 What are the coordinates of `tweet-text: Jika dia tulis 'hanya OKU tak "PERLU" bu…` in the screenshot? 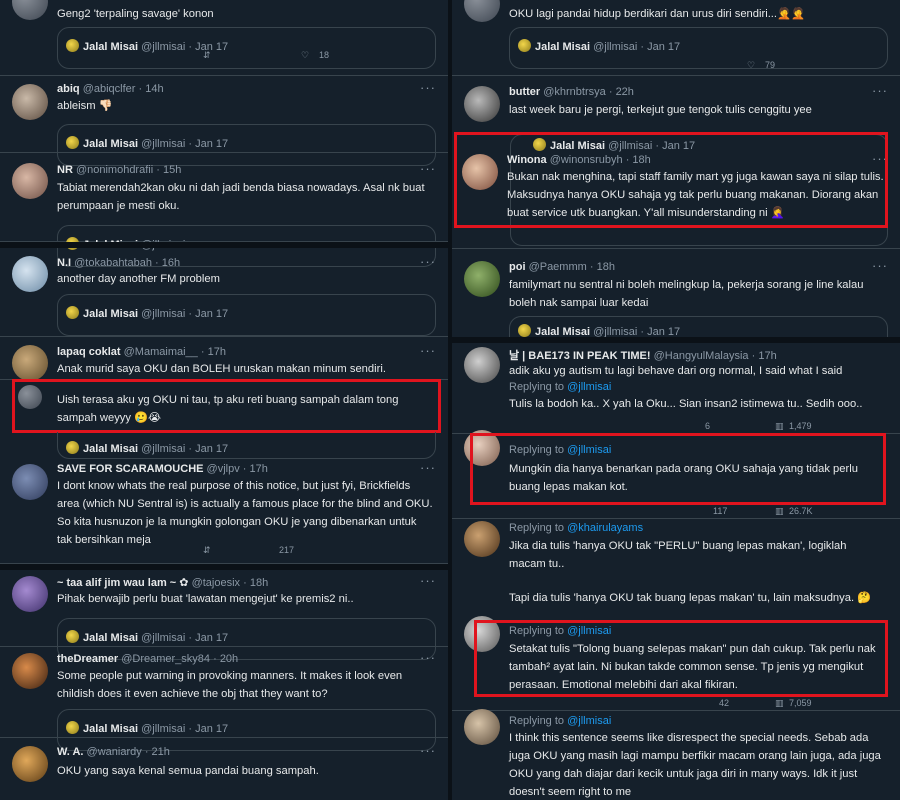 It's located at (678, 555).